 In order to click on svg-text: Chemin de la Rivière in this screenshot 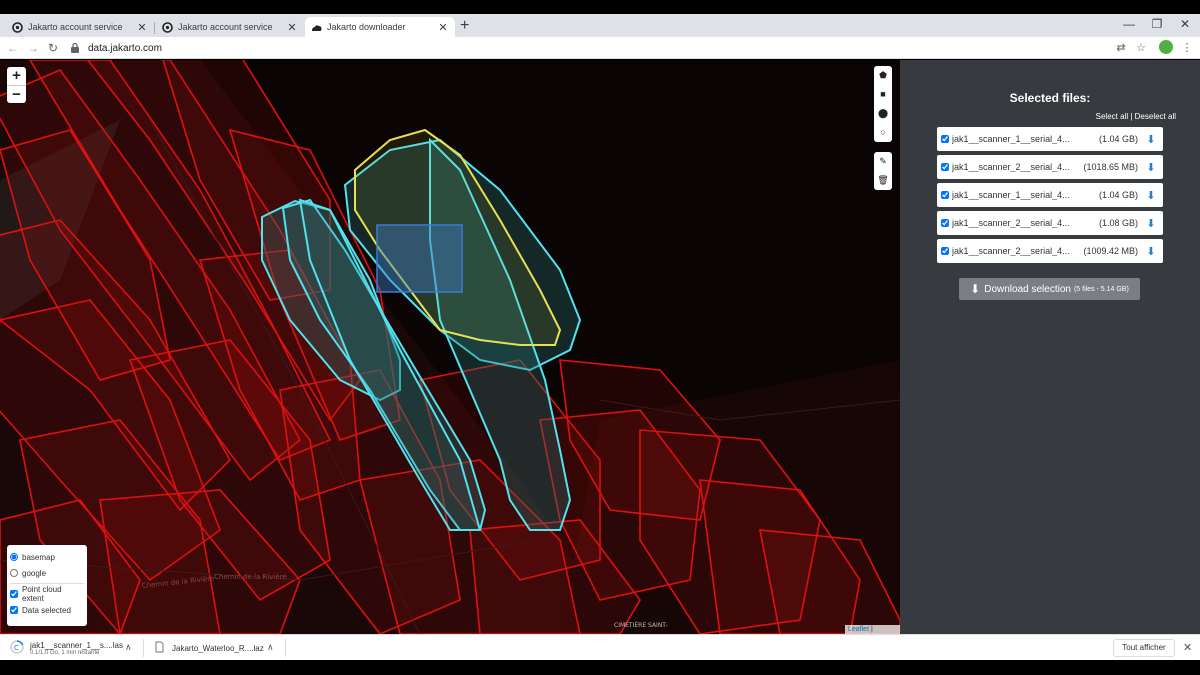, I will do `click(250, 577)`.